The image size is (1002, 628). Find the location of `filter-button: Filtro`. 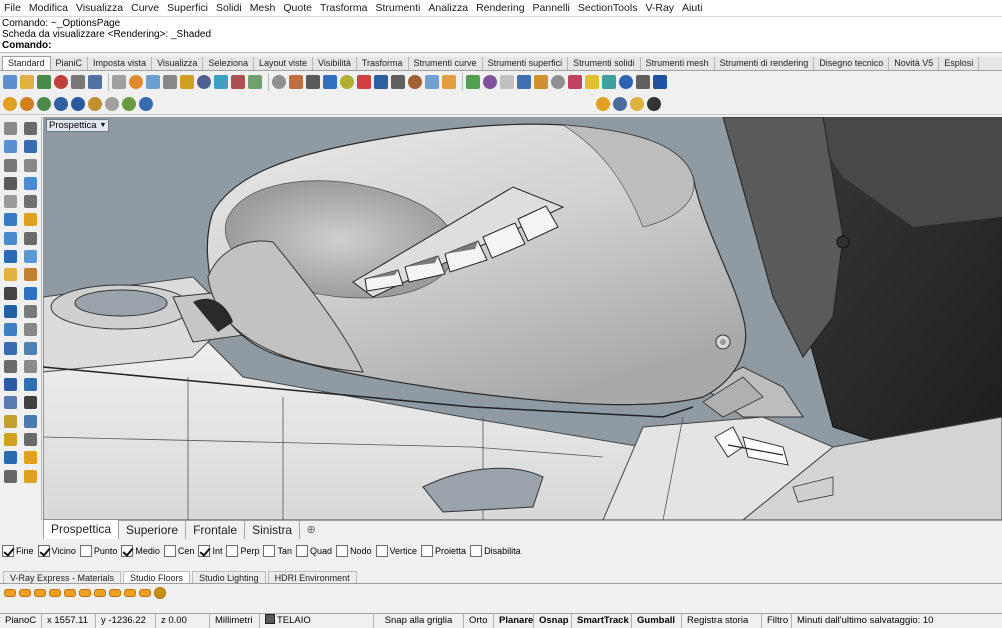

filter-button: Filtro is located at coordinates (777, 620).